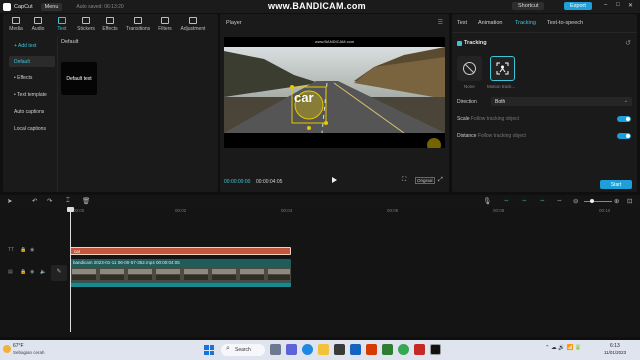 The height and width of the screenshot is (360, 640). Describe the element at coordinates (18, 346) in the screenshot. I see `weather-temperature: 67°F` at that location.